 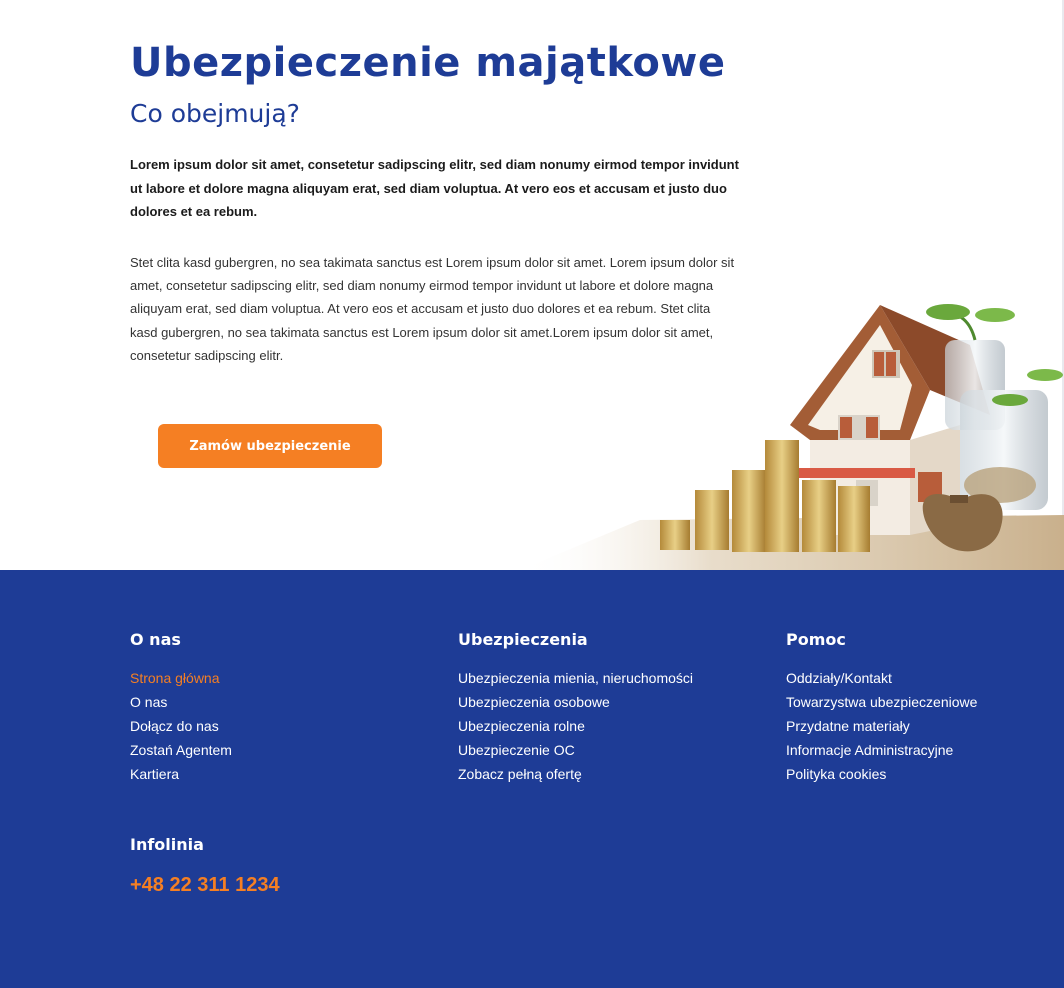 What do you see at coordinates (181, 726) in the screenshot?
I see `footer-link-join: Dołącz do nas` at bounding box center [181, 726].